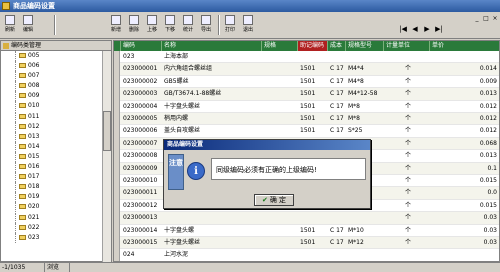 This screenshot has height=272, width=500. Describe the element at coordinates (56, 96) in the screenshot. I see `tree-item: 009` at that location.